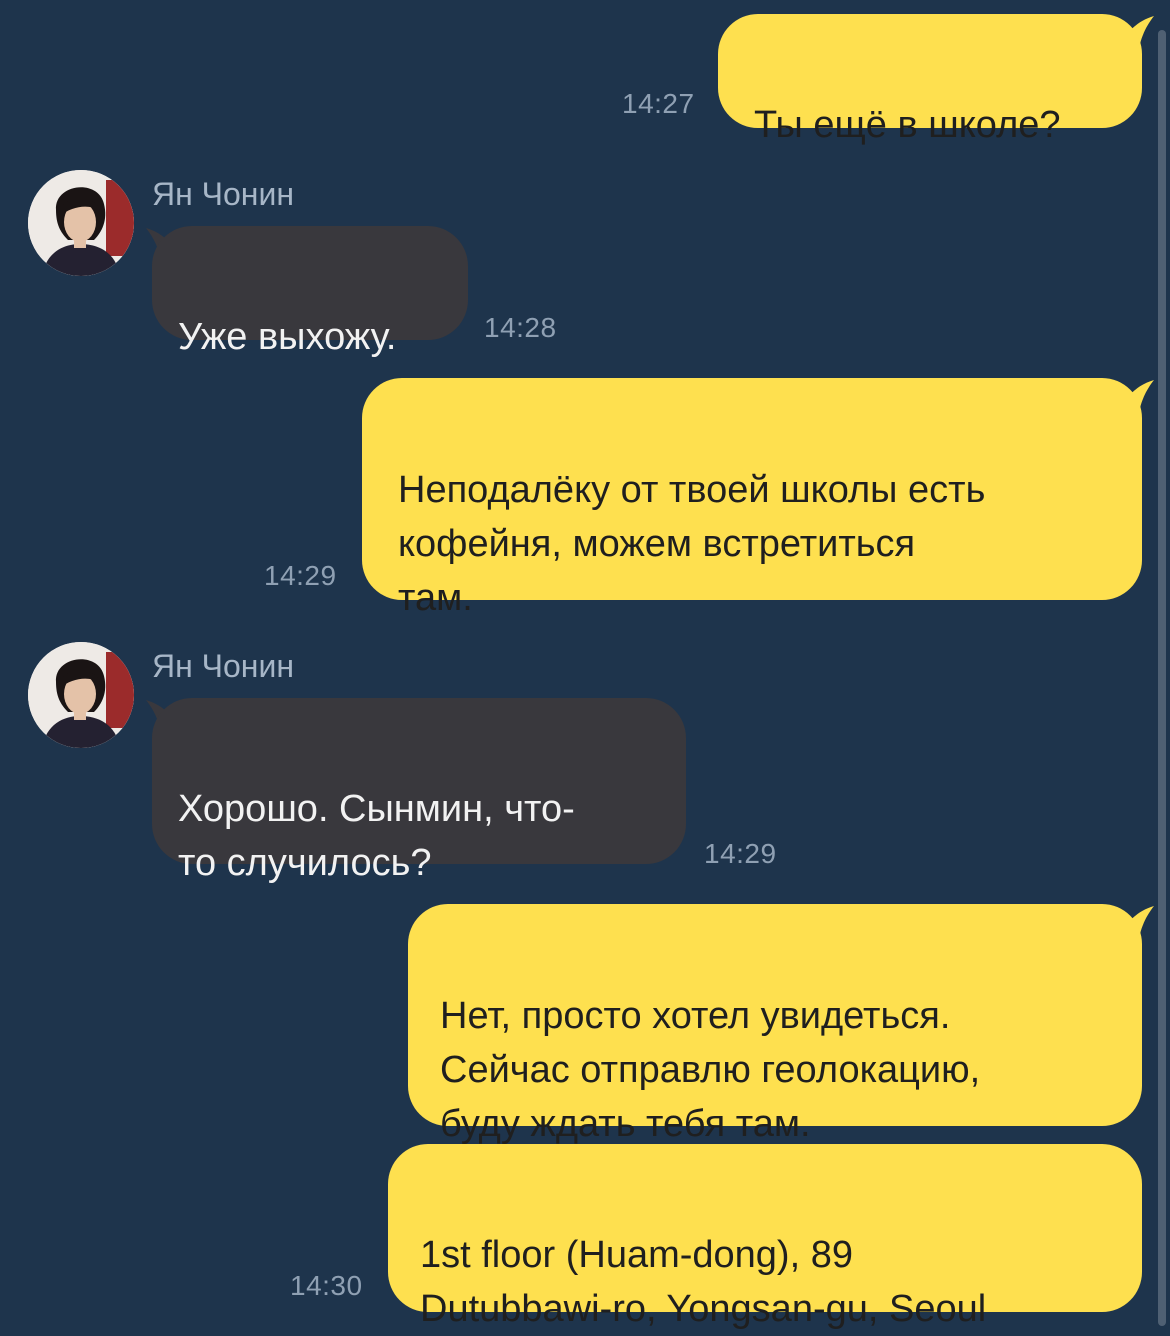 Image resolution: width=1170 pixels, height=1336 pixels. Describe the element at coordinates (520, 327) in the screenshot. I see `message-time: 14:28` at that location.